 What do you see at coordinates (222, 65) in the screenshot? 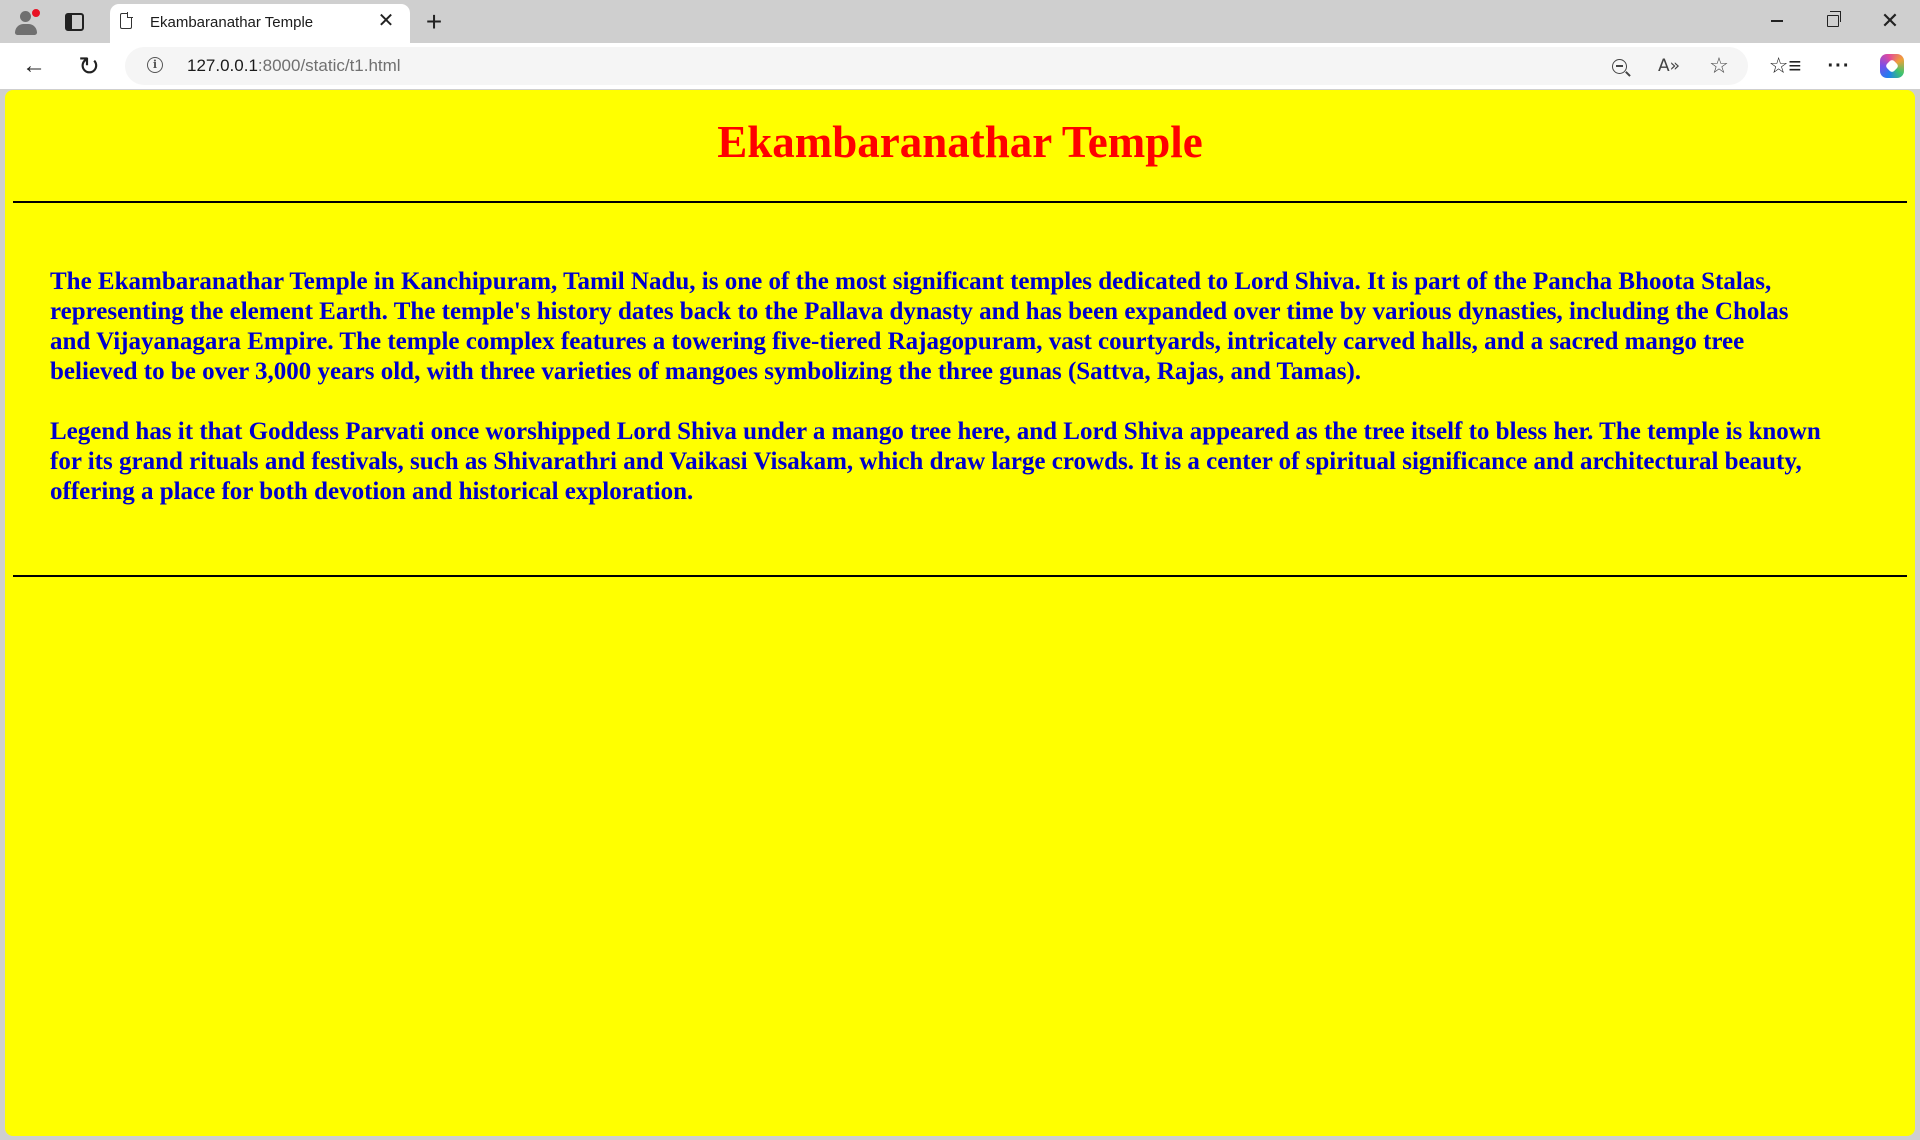
I see `url-host: 127.0.0.1` at bounding box center [222, 65].